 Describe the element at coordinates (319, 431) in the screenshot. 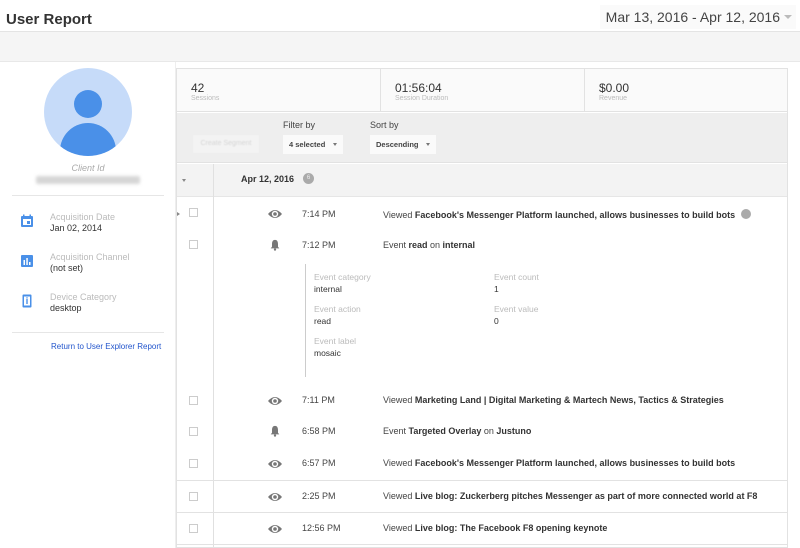

I see `activity-time: 6:58 PM` at that location.